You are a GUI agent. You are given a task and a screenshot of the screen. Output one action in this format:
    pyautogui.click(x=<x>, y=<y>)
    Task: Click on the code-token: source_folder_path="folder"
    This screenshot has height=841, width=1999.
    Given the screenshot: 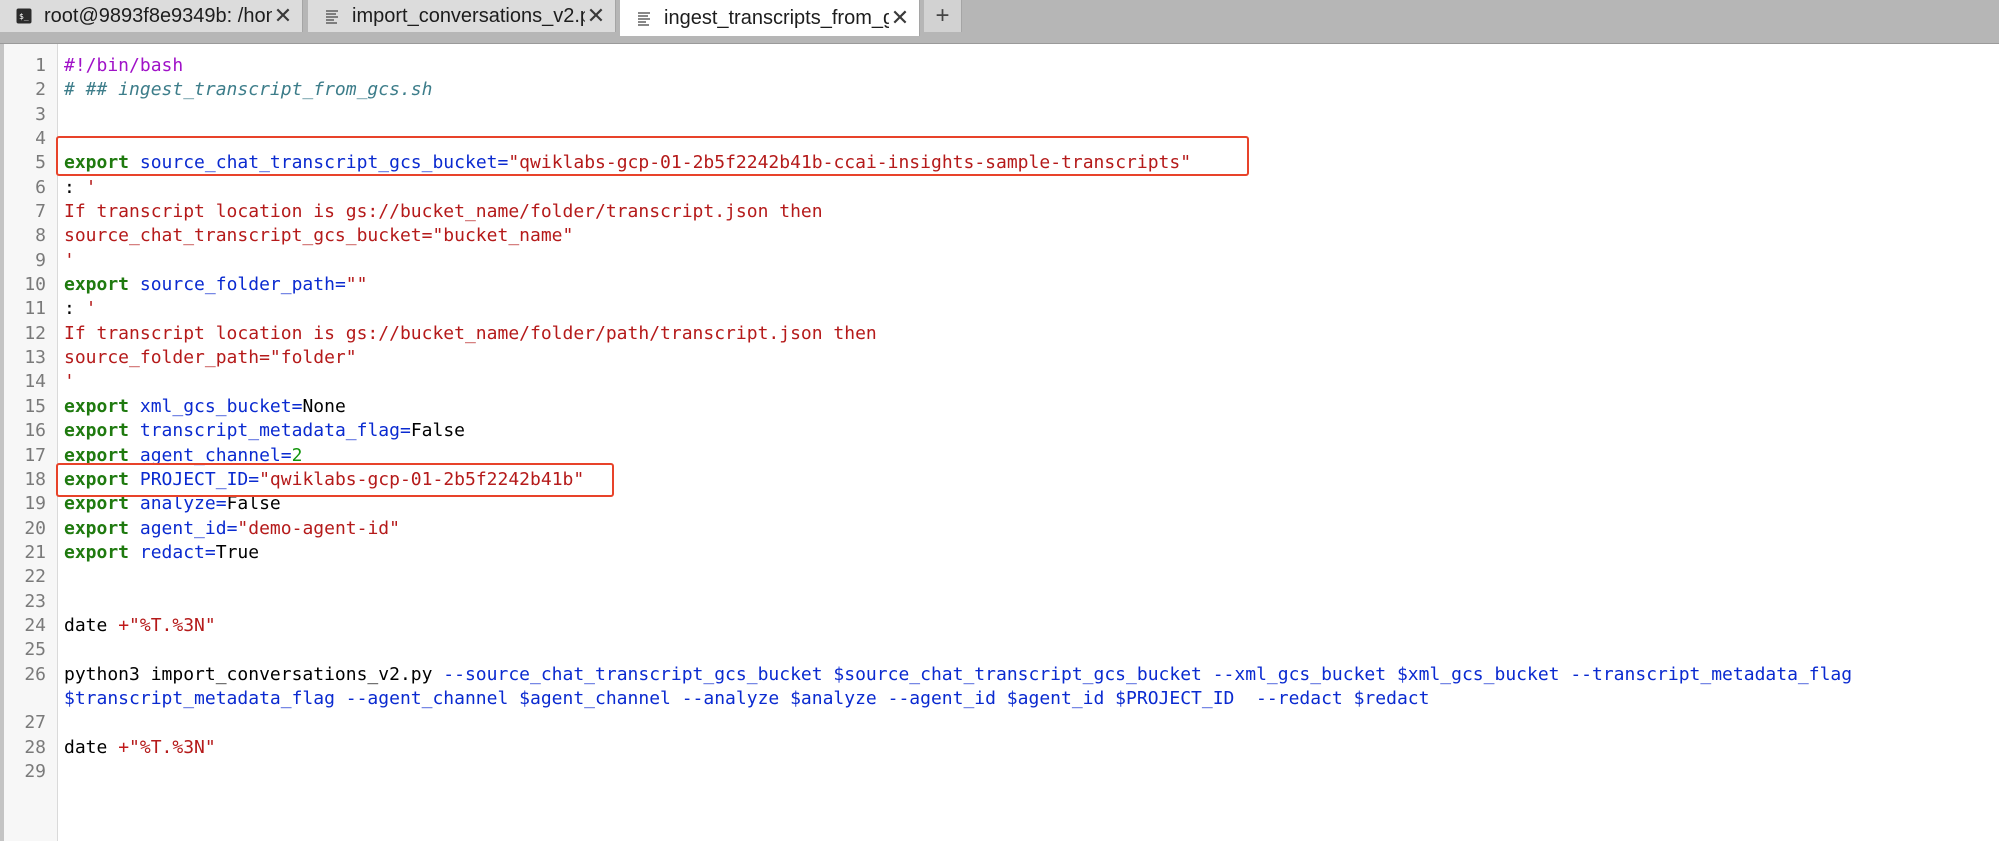 What is the action you would take?
    pyautogui.click(x=210, y=358)
    